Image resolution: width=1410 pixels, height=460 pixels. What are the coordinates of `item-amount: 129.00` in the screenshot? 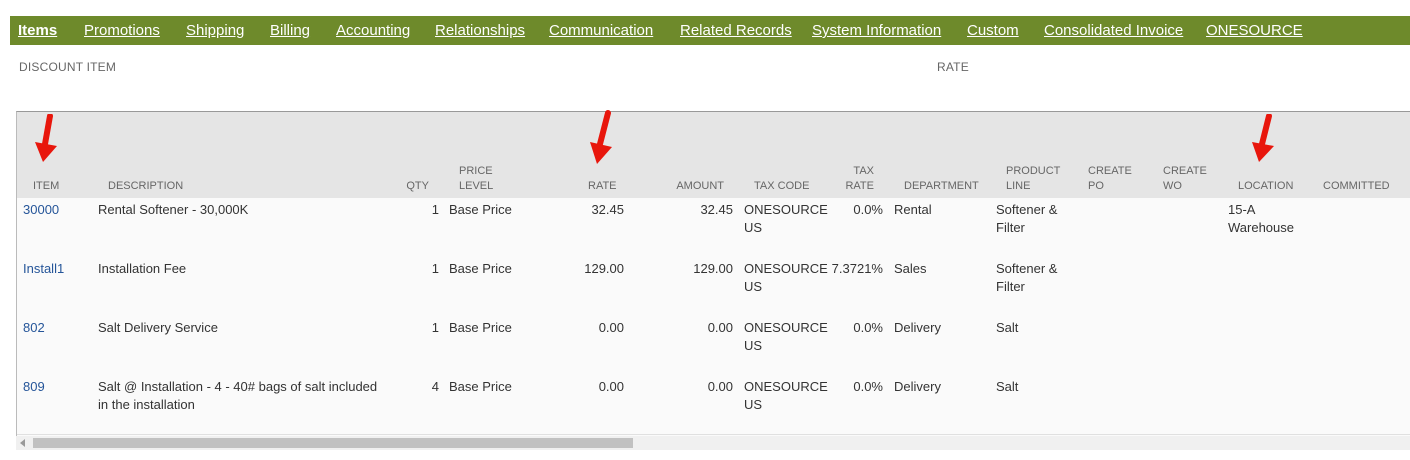 It's located at (713, 268).